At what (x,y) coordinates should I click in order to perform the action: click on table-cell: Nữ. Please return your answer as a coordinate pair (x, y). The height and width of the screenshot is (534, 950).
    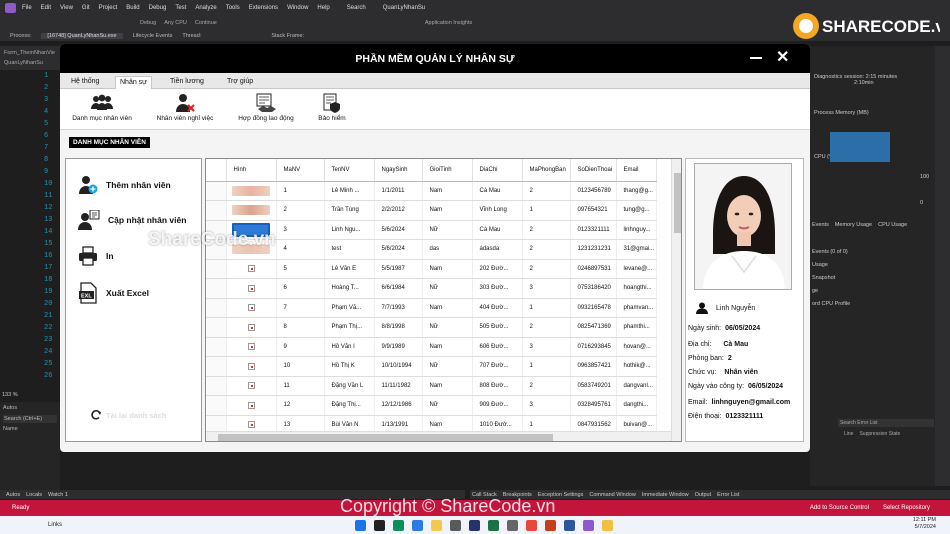
    Looking at the image, I should click on (447, 366).